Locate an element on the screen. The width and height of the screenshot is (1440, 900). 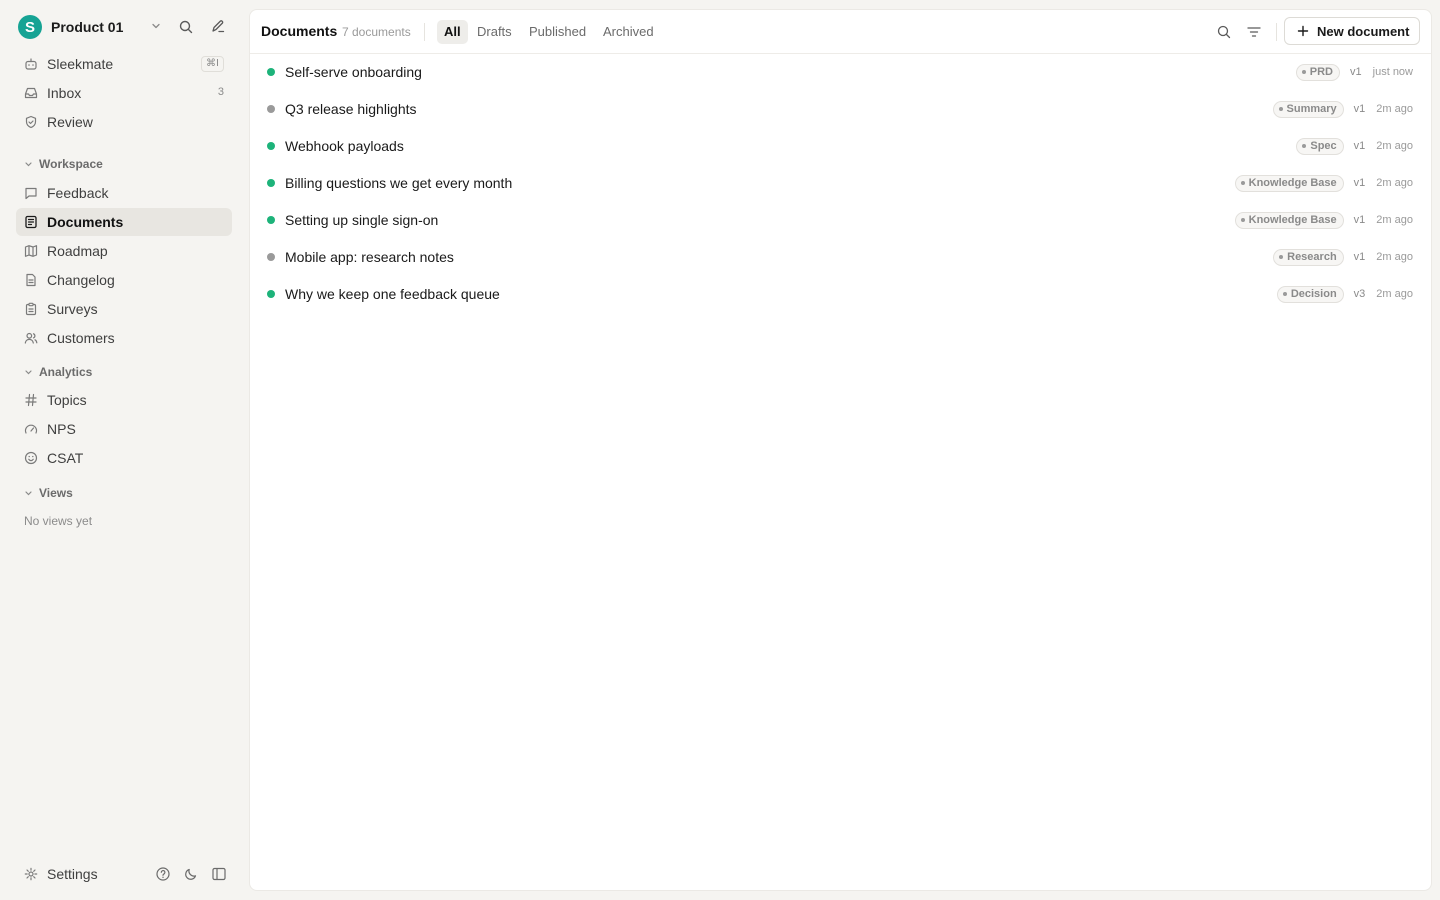
filter-icon is located at coordinates (1254, 32).